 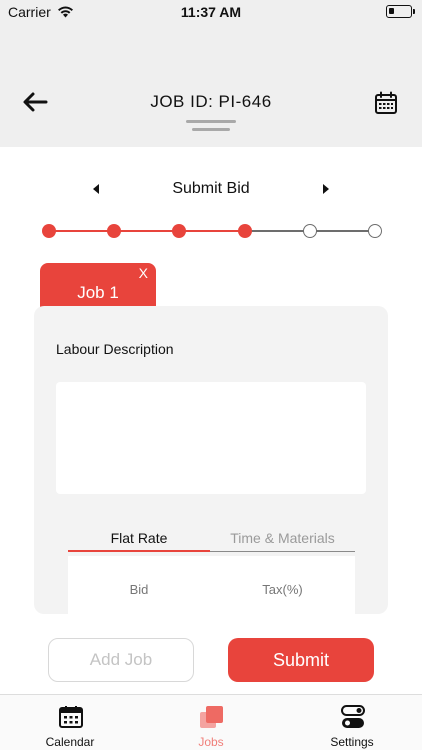 I want to click on labour-description-input, so click(x=211, y=438).